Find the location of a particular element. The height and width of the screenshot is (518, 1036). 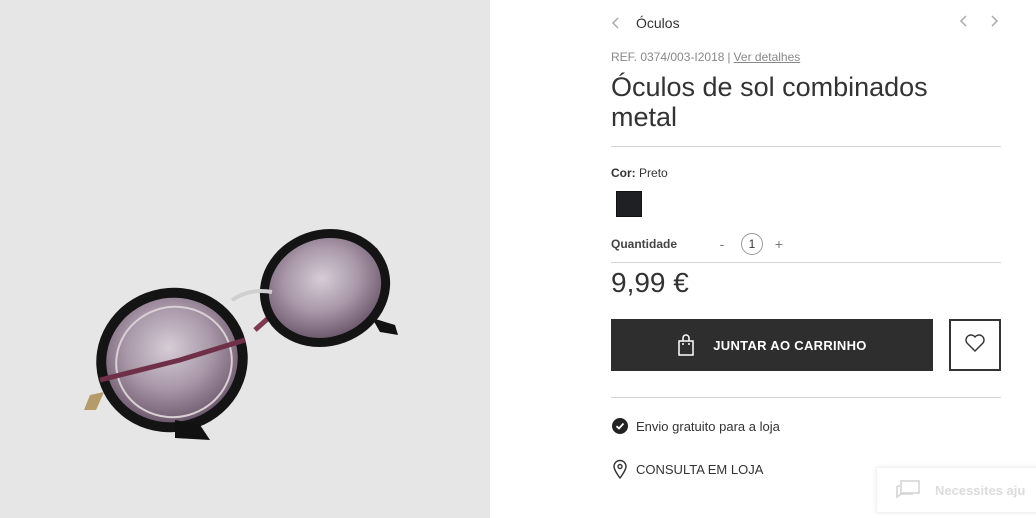

shopping-bag-icon is located at coordinates (686, 345).